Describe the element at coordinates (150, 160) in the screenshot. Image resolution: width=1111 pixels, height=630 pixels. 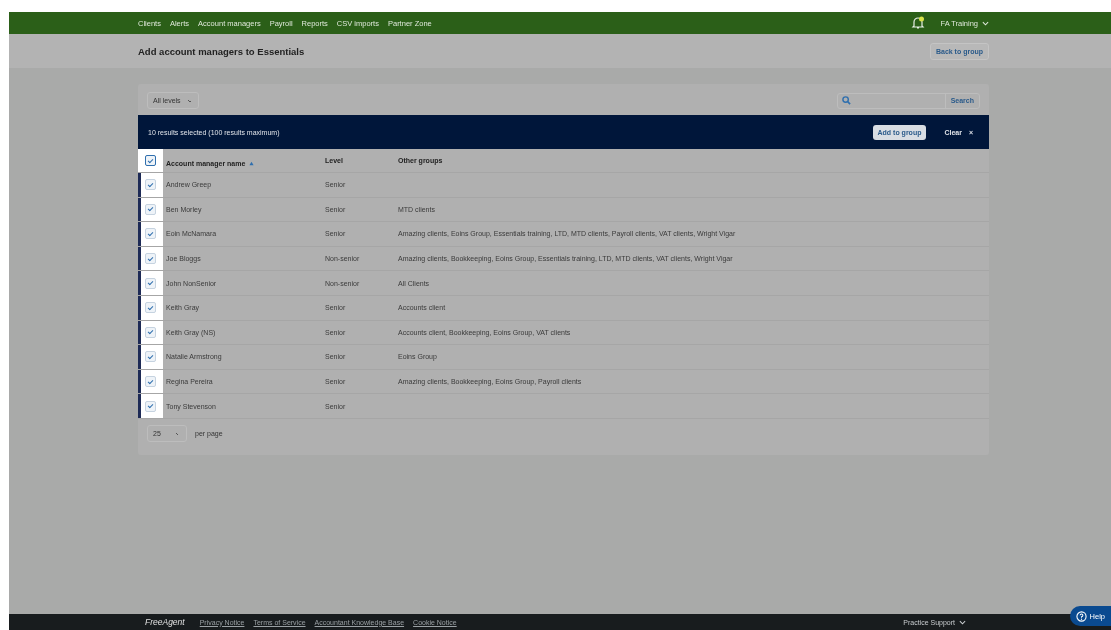
I see `select-all-checkbox` at that location.